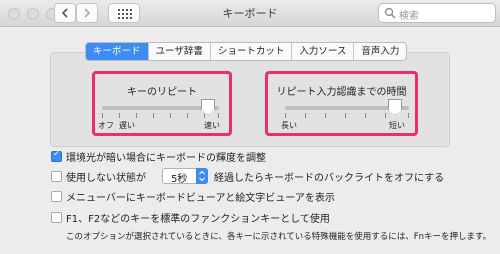  What do you see at coordinates (202, 176) in the screenshot?
I see `updown-arrows-icon` at bounding box center [202, 176].